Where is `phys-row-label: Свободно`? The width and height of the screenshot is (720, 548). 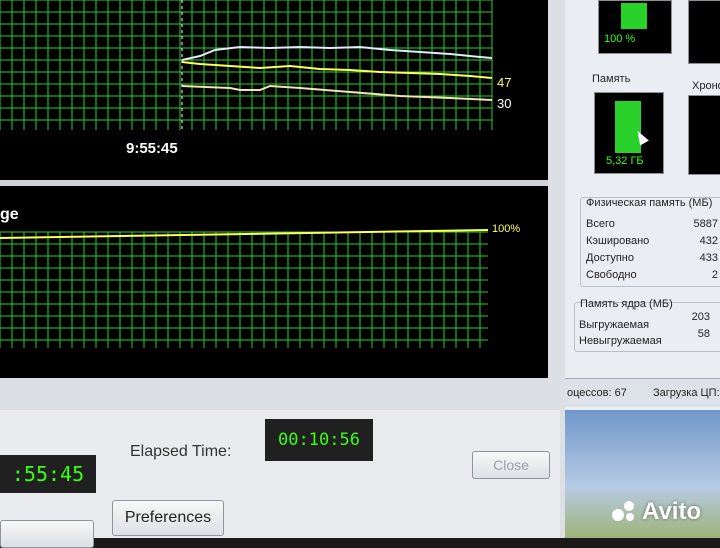
phys-row-label: Свободно is located at coordinates (611, 275).